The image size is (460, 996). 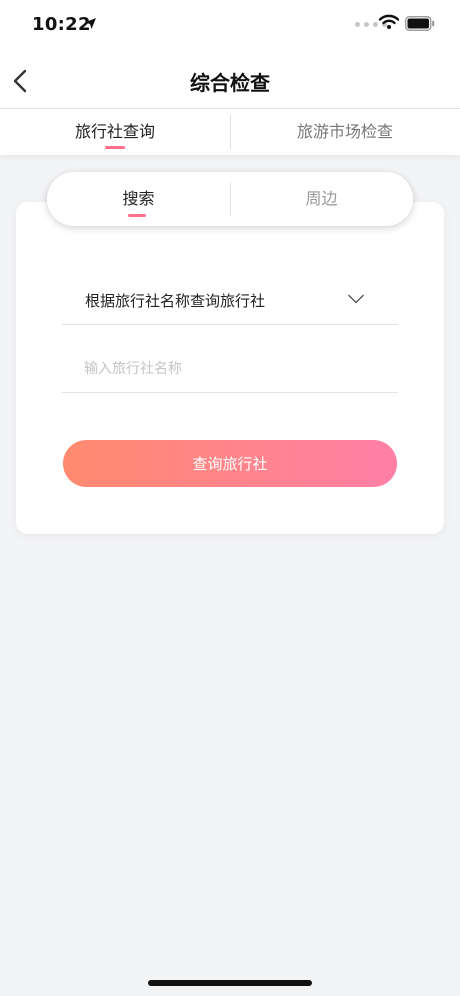 What do you see at coordinates (90, 23) in the screenshot?
I see `location-arrow-icon` at bounding box center [90, 23].